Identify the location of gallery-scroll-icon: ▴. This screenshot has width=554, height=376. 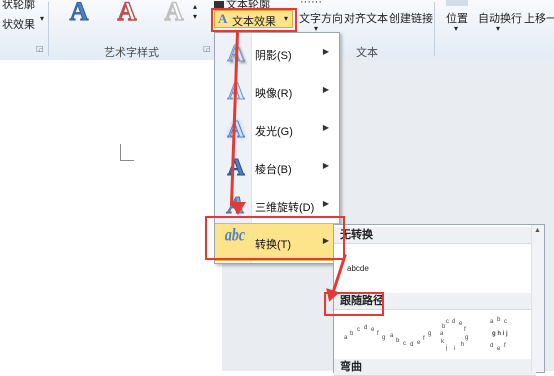
(195, 6).